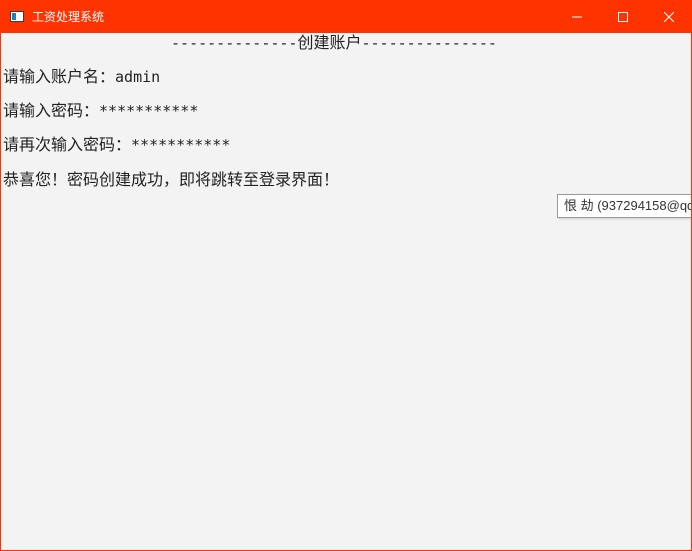  I want to click on password-line: 请输入密码：***********, so click(100, 111).